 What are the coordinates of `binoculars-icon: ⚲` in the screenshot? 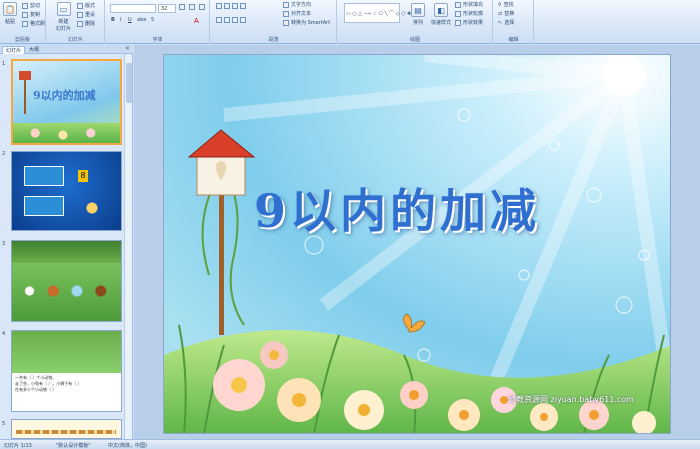 It's located at (500, 4).